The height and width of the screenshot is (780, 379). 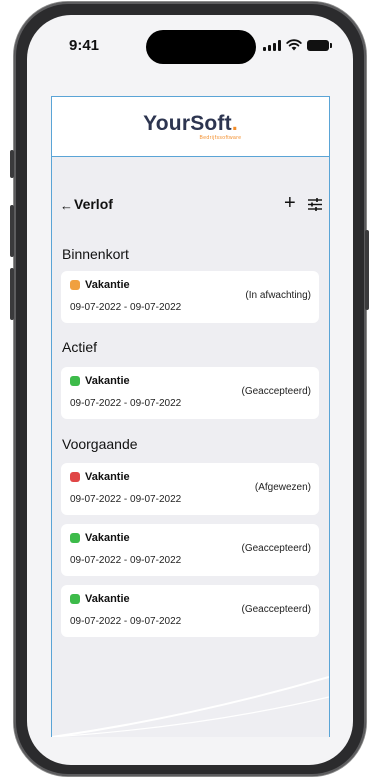 What do you see at coordinates (66, 205) in the screenshot?
I see `arrow-left-icon: ←` at bounding box center [66, 205].